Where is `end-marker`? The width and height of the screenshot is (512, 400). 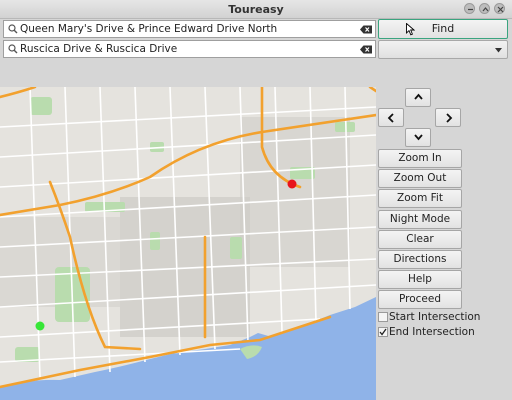
end-marker is located at coordinates (292, 184).